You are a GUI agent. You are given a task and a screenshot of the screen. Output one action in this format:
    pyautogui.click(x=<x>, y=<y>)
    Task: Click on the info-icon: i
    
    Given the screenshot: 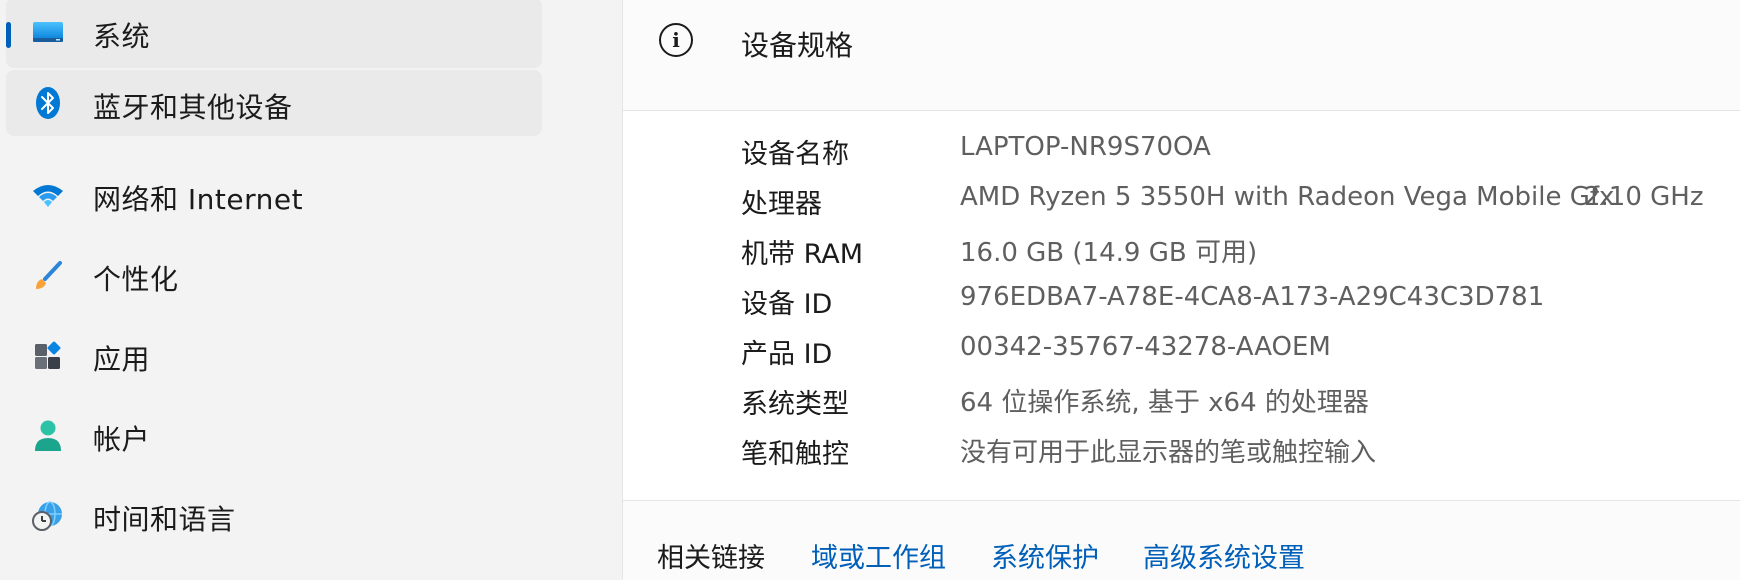 What is the action you would take?
    pyautogui.click(x=676, y=40)
    